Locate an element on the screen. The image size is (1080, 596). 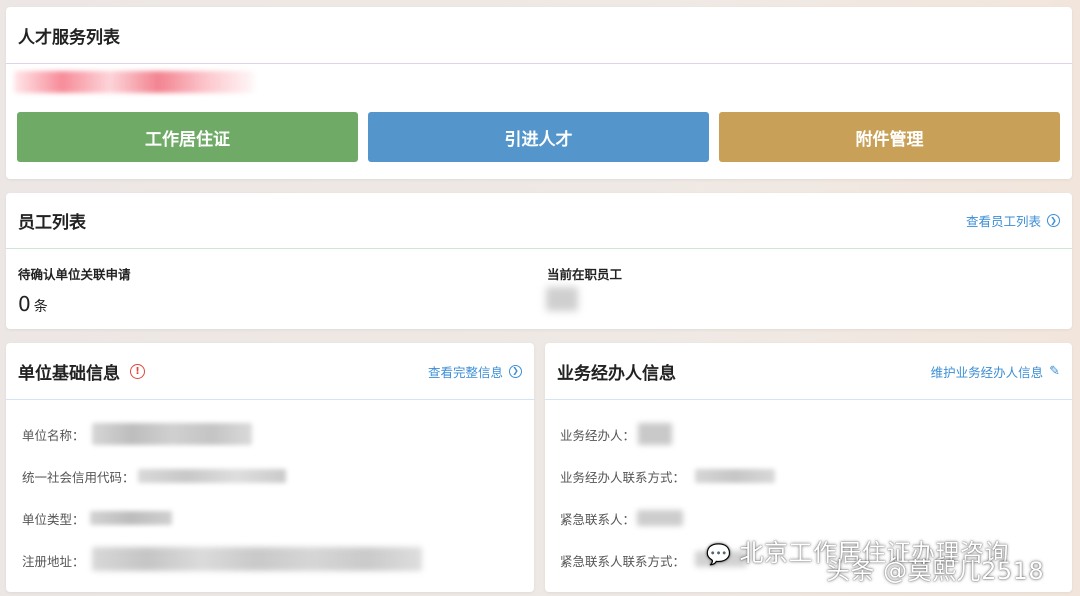
talent-introduction-button: 引进人才 is located at coordinates (538, 137).